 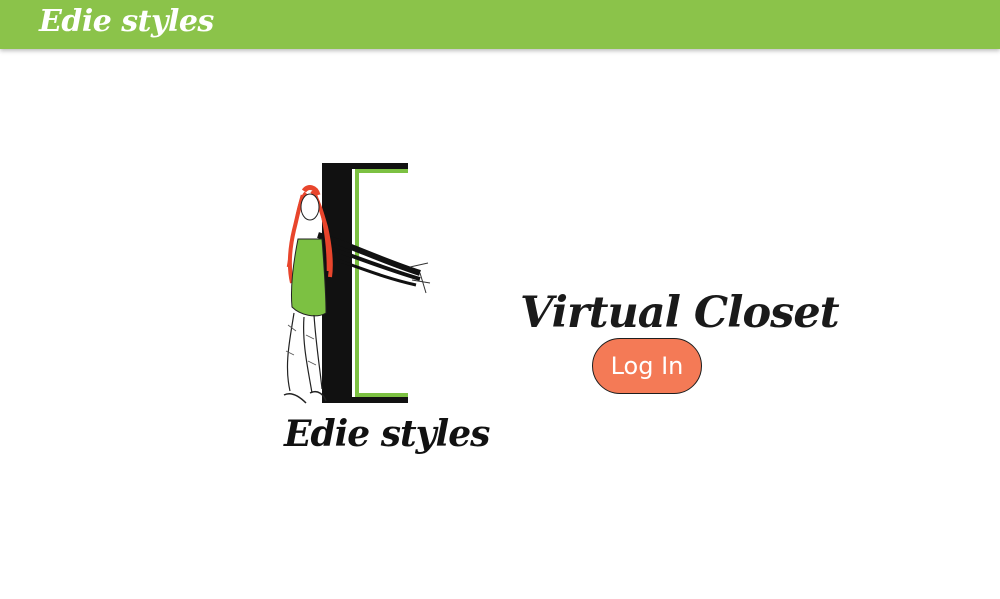 What do you see at coordinates (680, 312) in the screenshot?
I see `page-title: Virtual Closet` at bounding box center [680, 312].